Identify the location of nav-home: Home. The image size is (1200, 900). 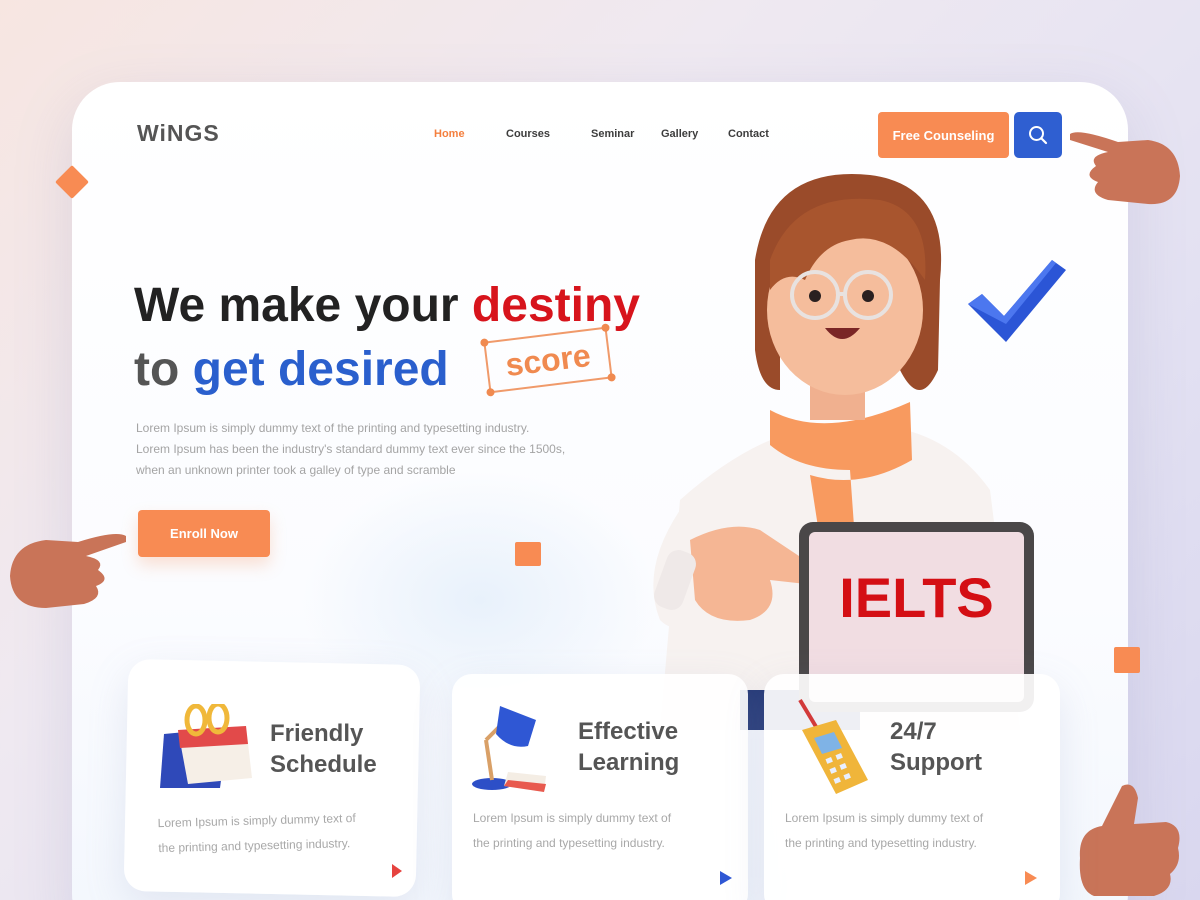
(449, 134).